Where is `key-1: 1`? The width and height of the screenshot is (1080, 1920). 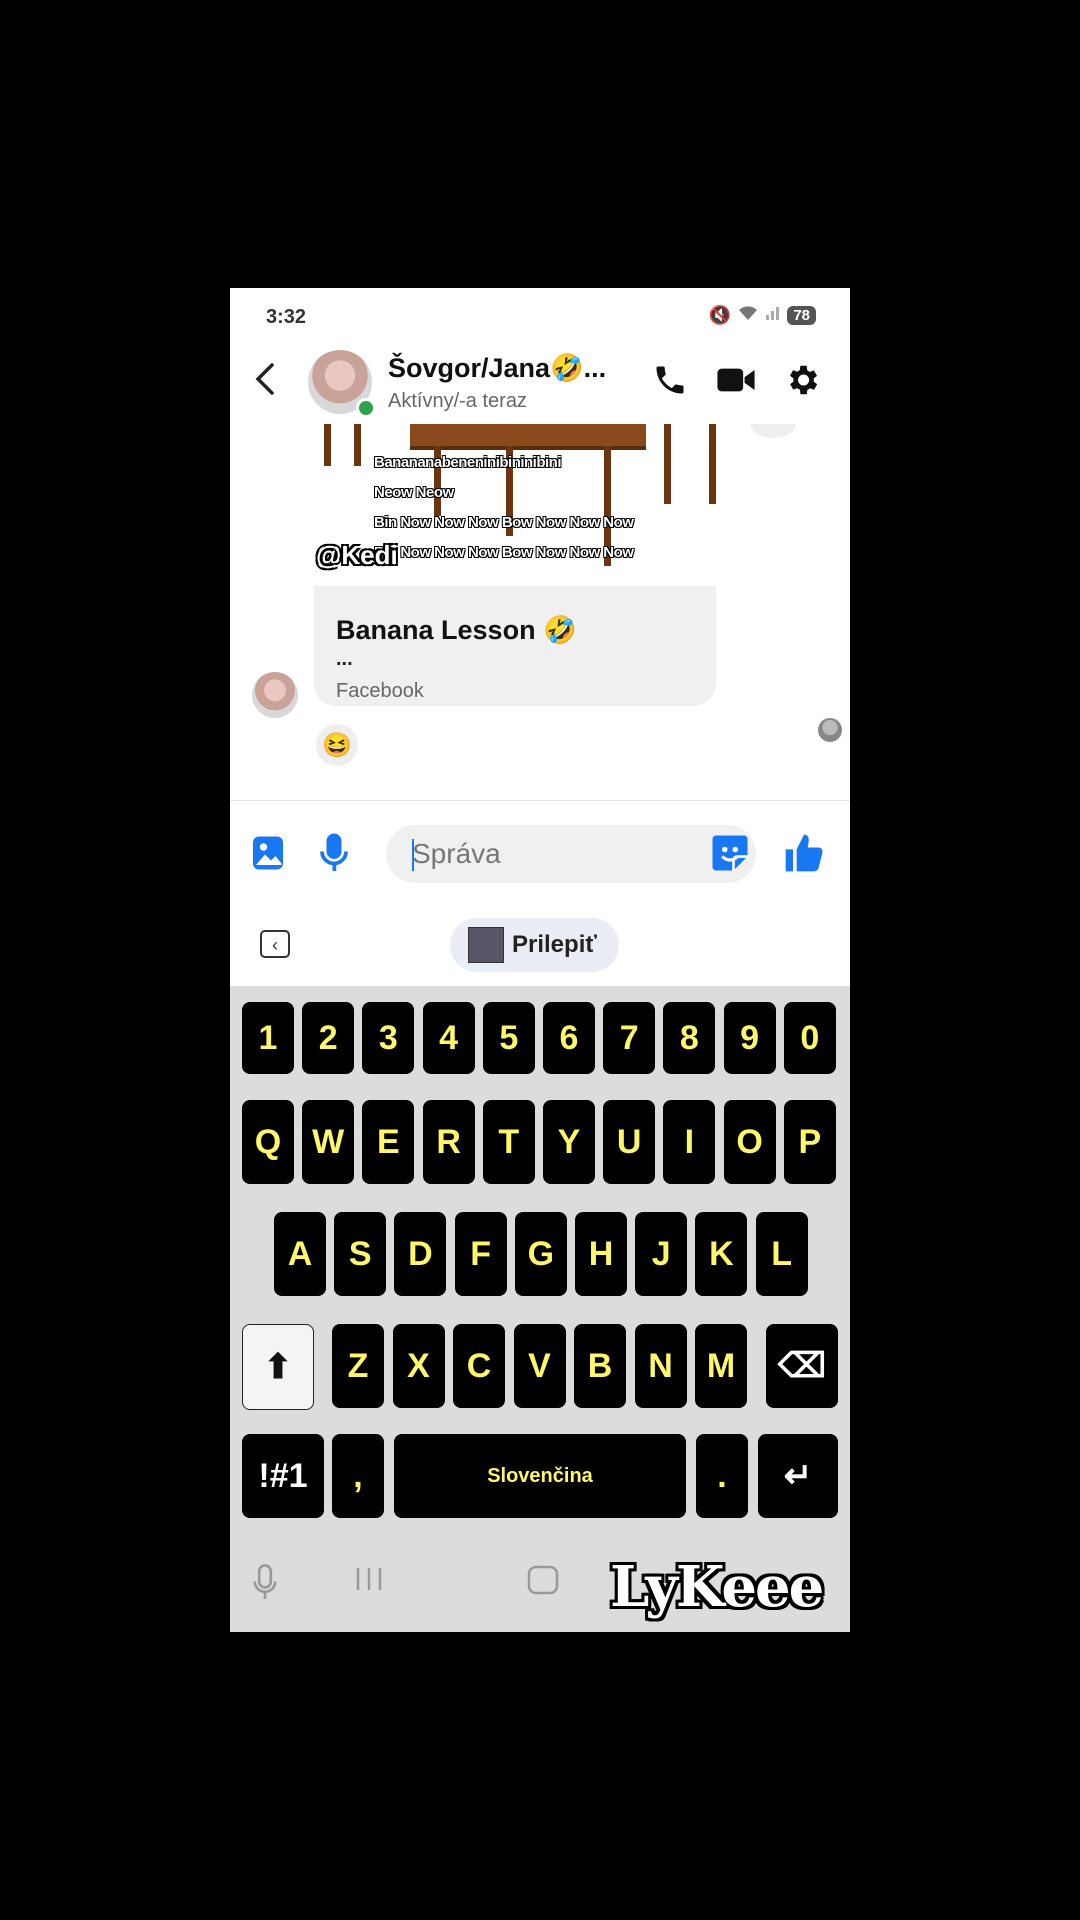
key-1: 1 is located at coordinates (268, 1038).